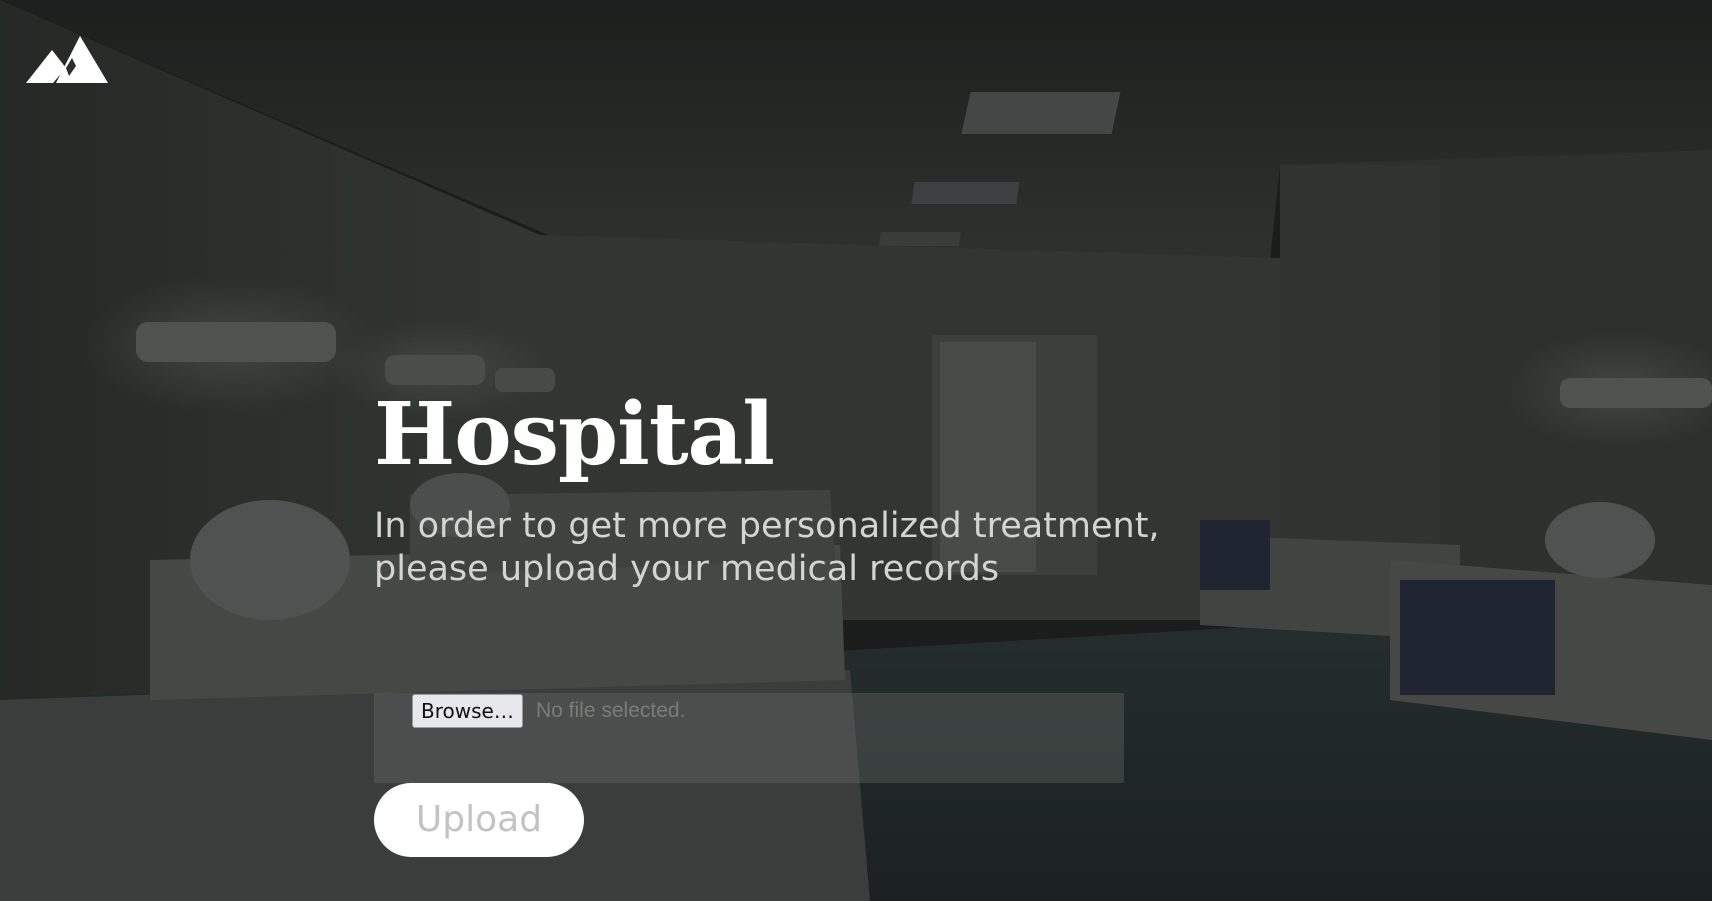 This screenshot has height=901, width=1712. Describe the element at coordinates (687, 569) in the screenshot. I see `hero-subtitle-line-2: please upload your medical records` at that location.